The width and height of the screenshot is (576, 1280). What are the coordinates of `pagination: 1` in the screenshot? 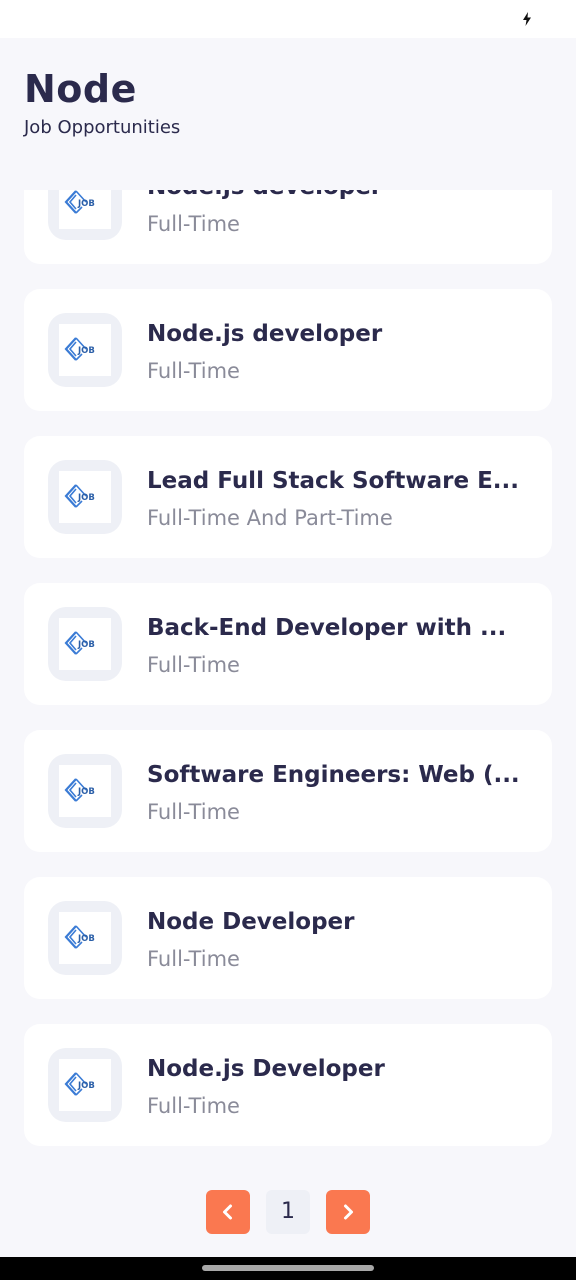 It's located at (288, 1212).